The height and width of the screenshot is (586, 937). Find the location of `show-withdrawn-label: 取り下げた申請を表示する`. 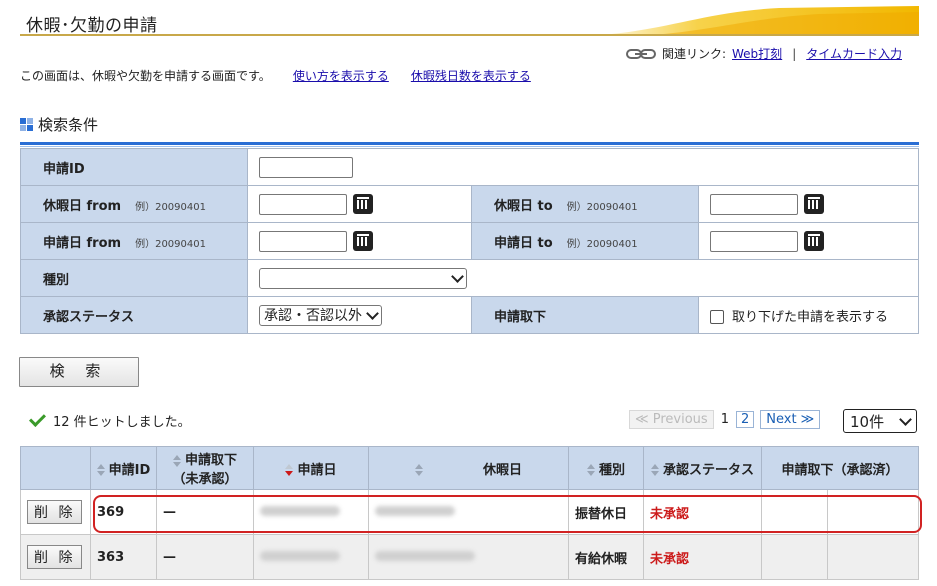

show-withdrawn-label: 取り下げた申請を表示する is located at coordinates (810, 317).